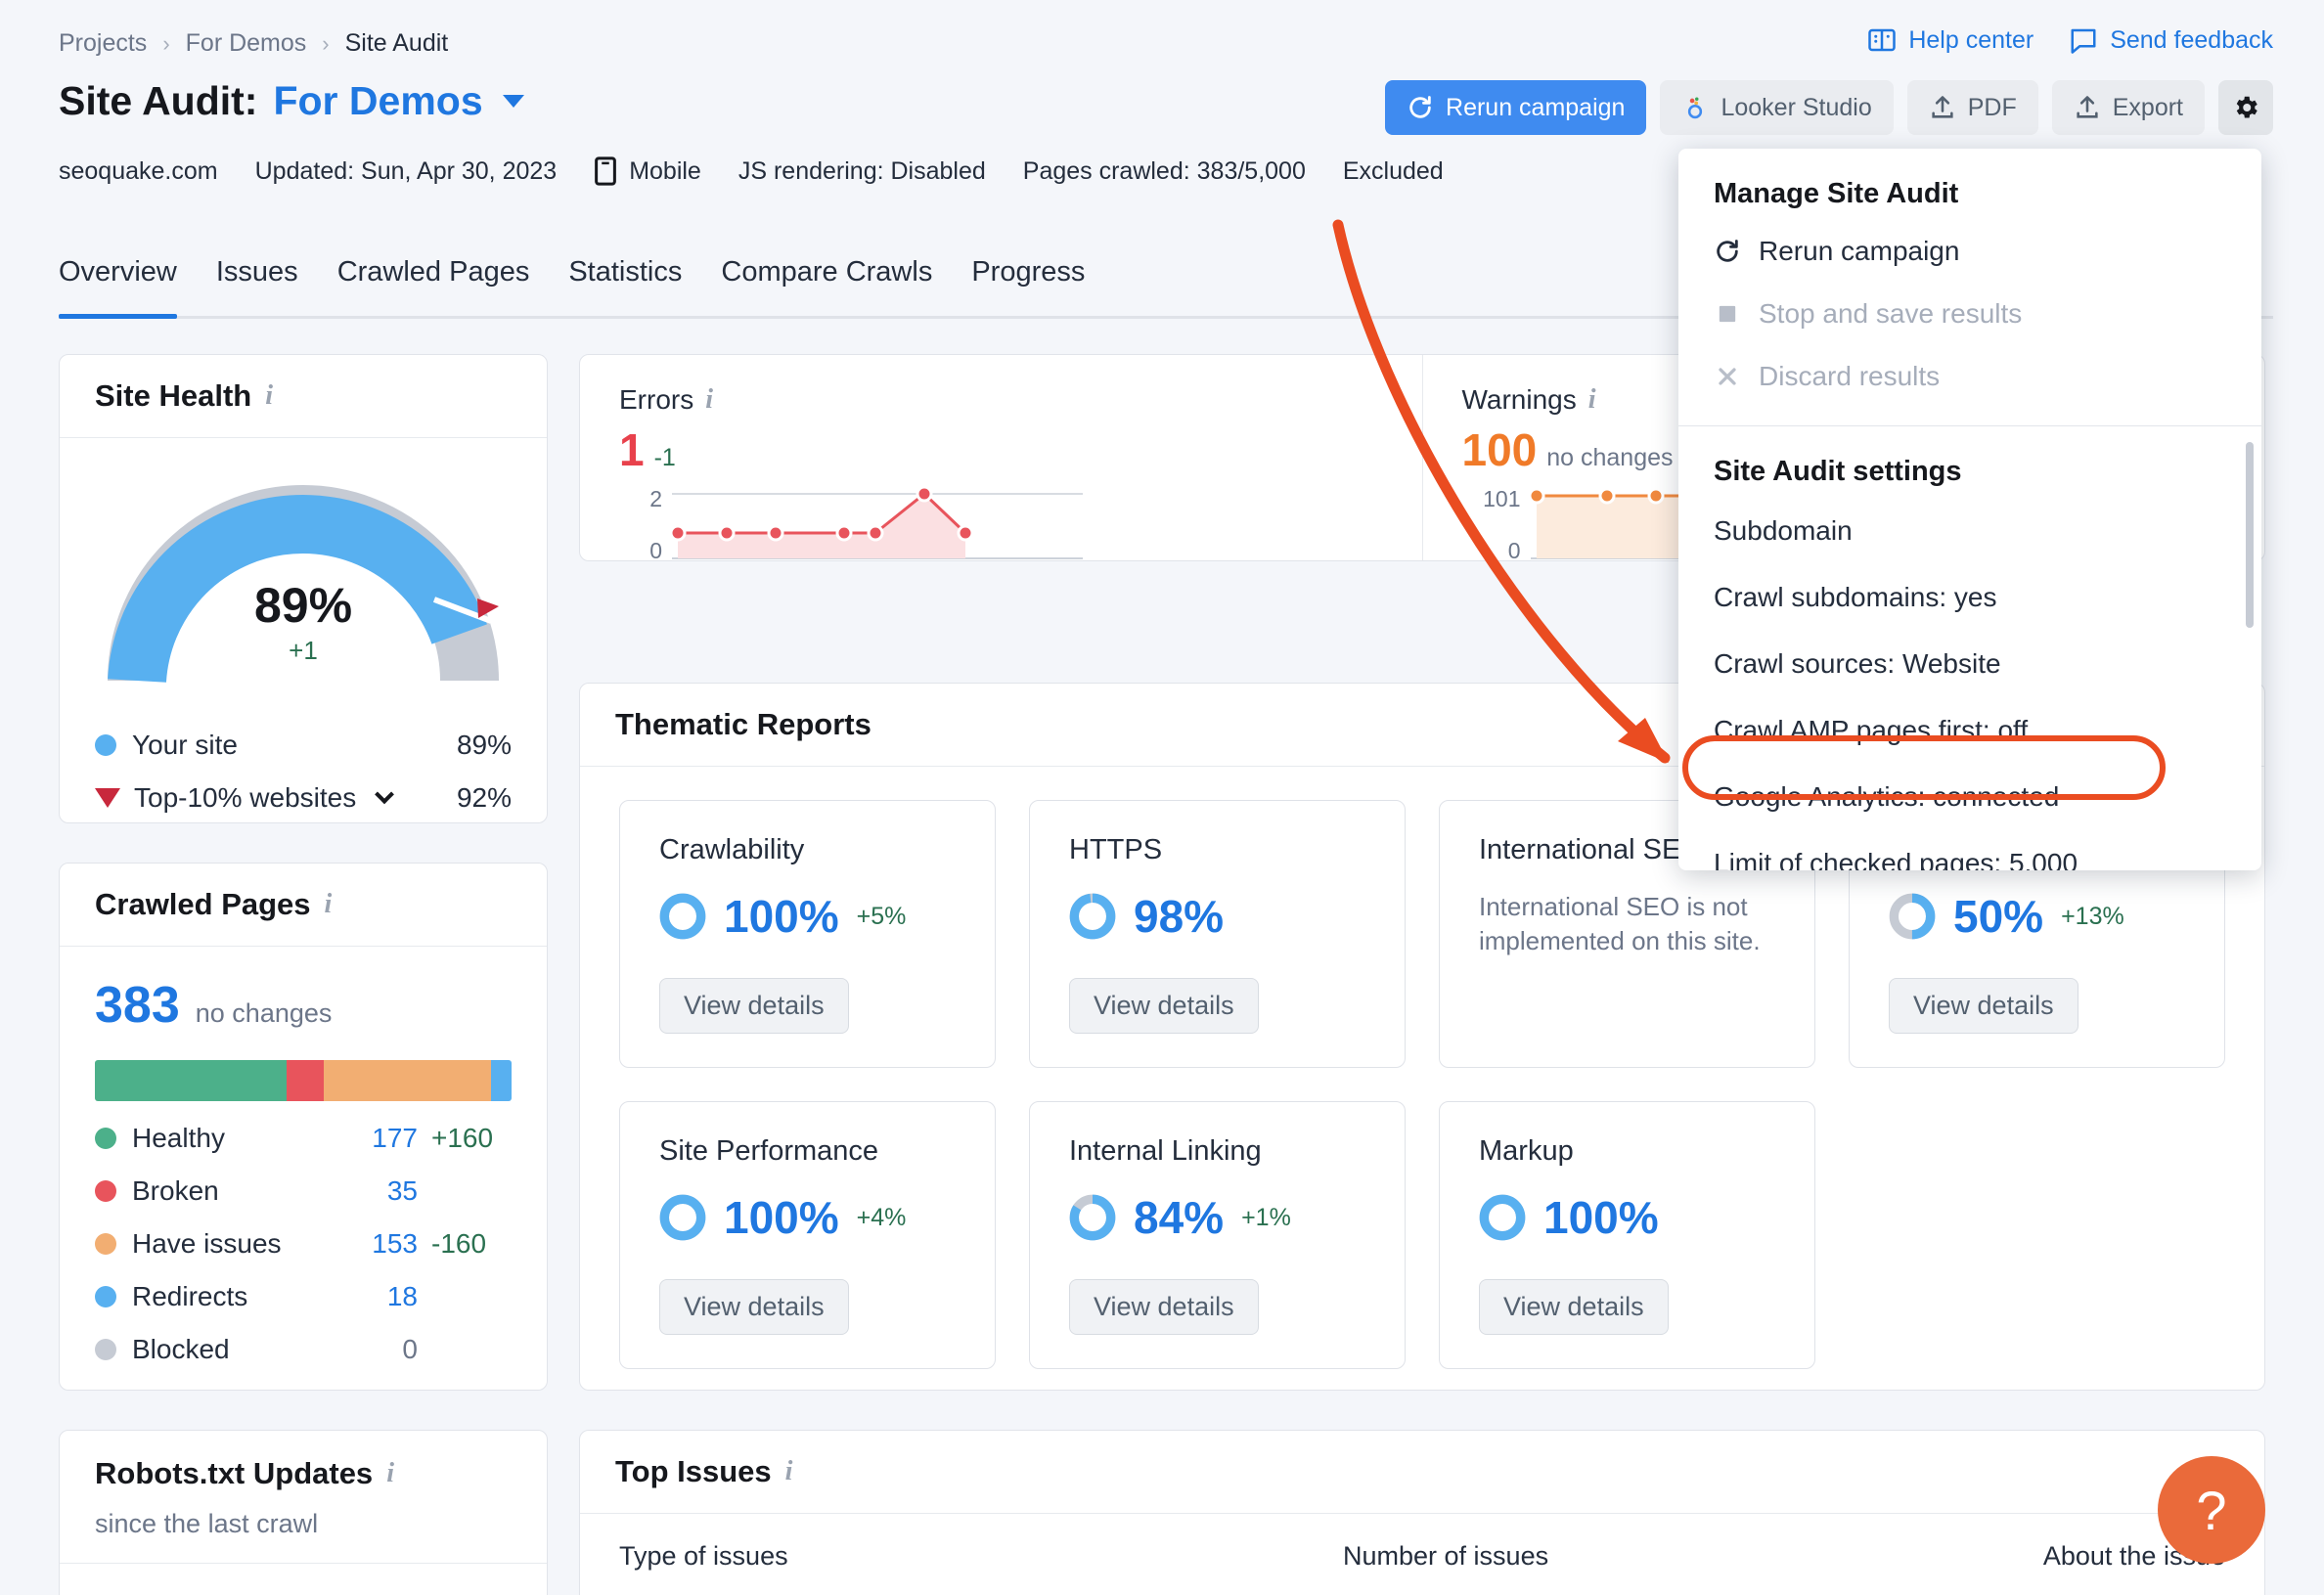 The height and width of the screenshot is (1595, 2324). I want to click on thematic-delta: +4%, so click(882, 1217).